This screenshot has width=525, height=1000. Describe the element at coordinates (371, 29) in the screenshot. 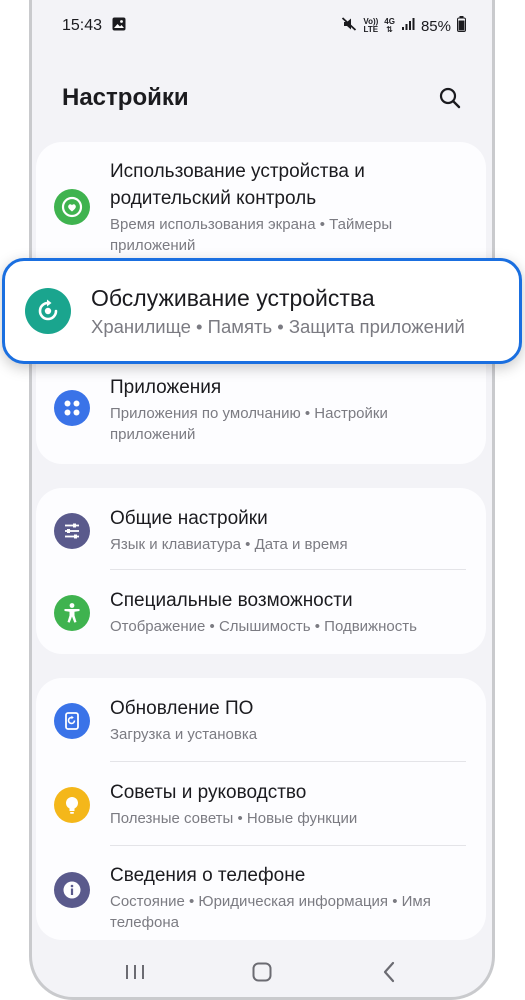

I see `volte-bottom-label: LTE` at that location.